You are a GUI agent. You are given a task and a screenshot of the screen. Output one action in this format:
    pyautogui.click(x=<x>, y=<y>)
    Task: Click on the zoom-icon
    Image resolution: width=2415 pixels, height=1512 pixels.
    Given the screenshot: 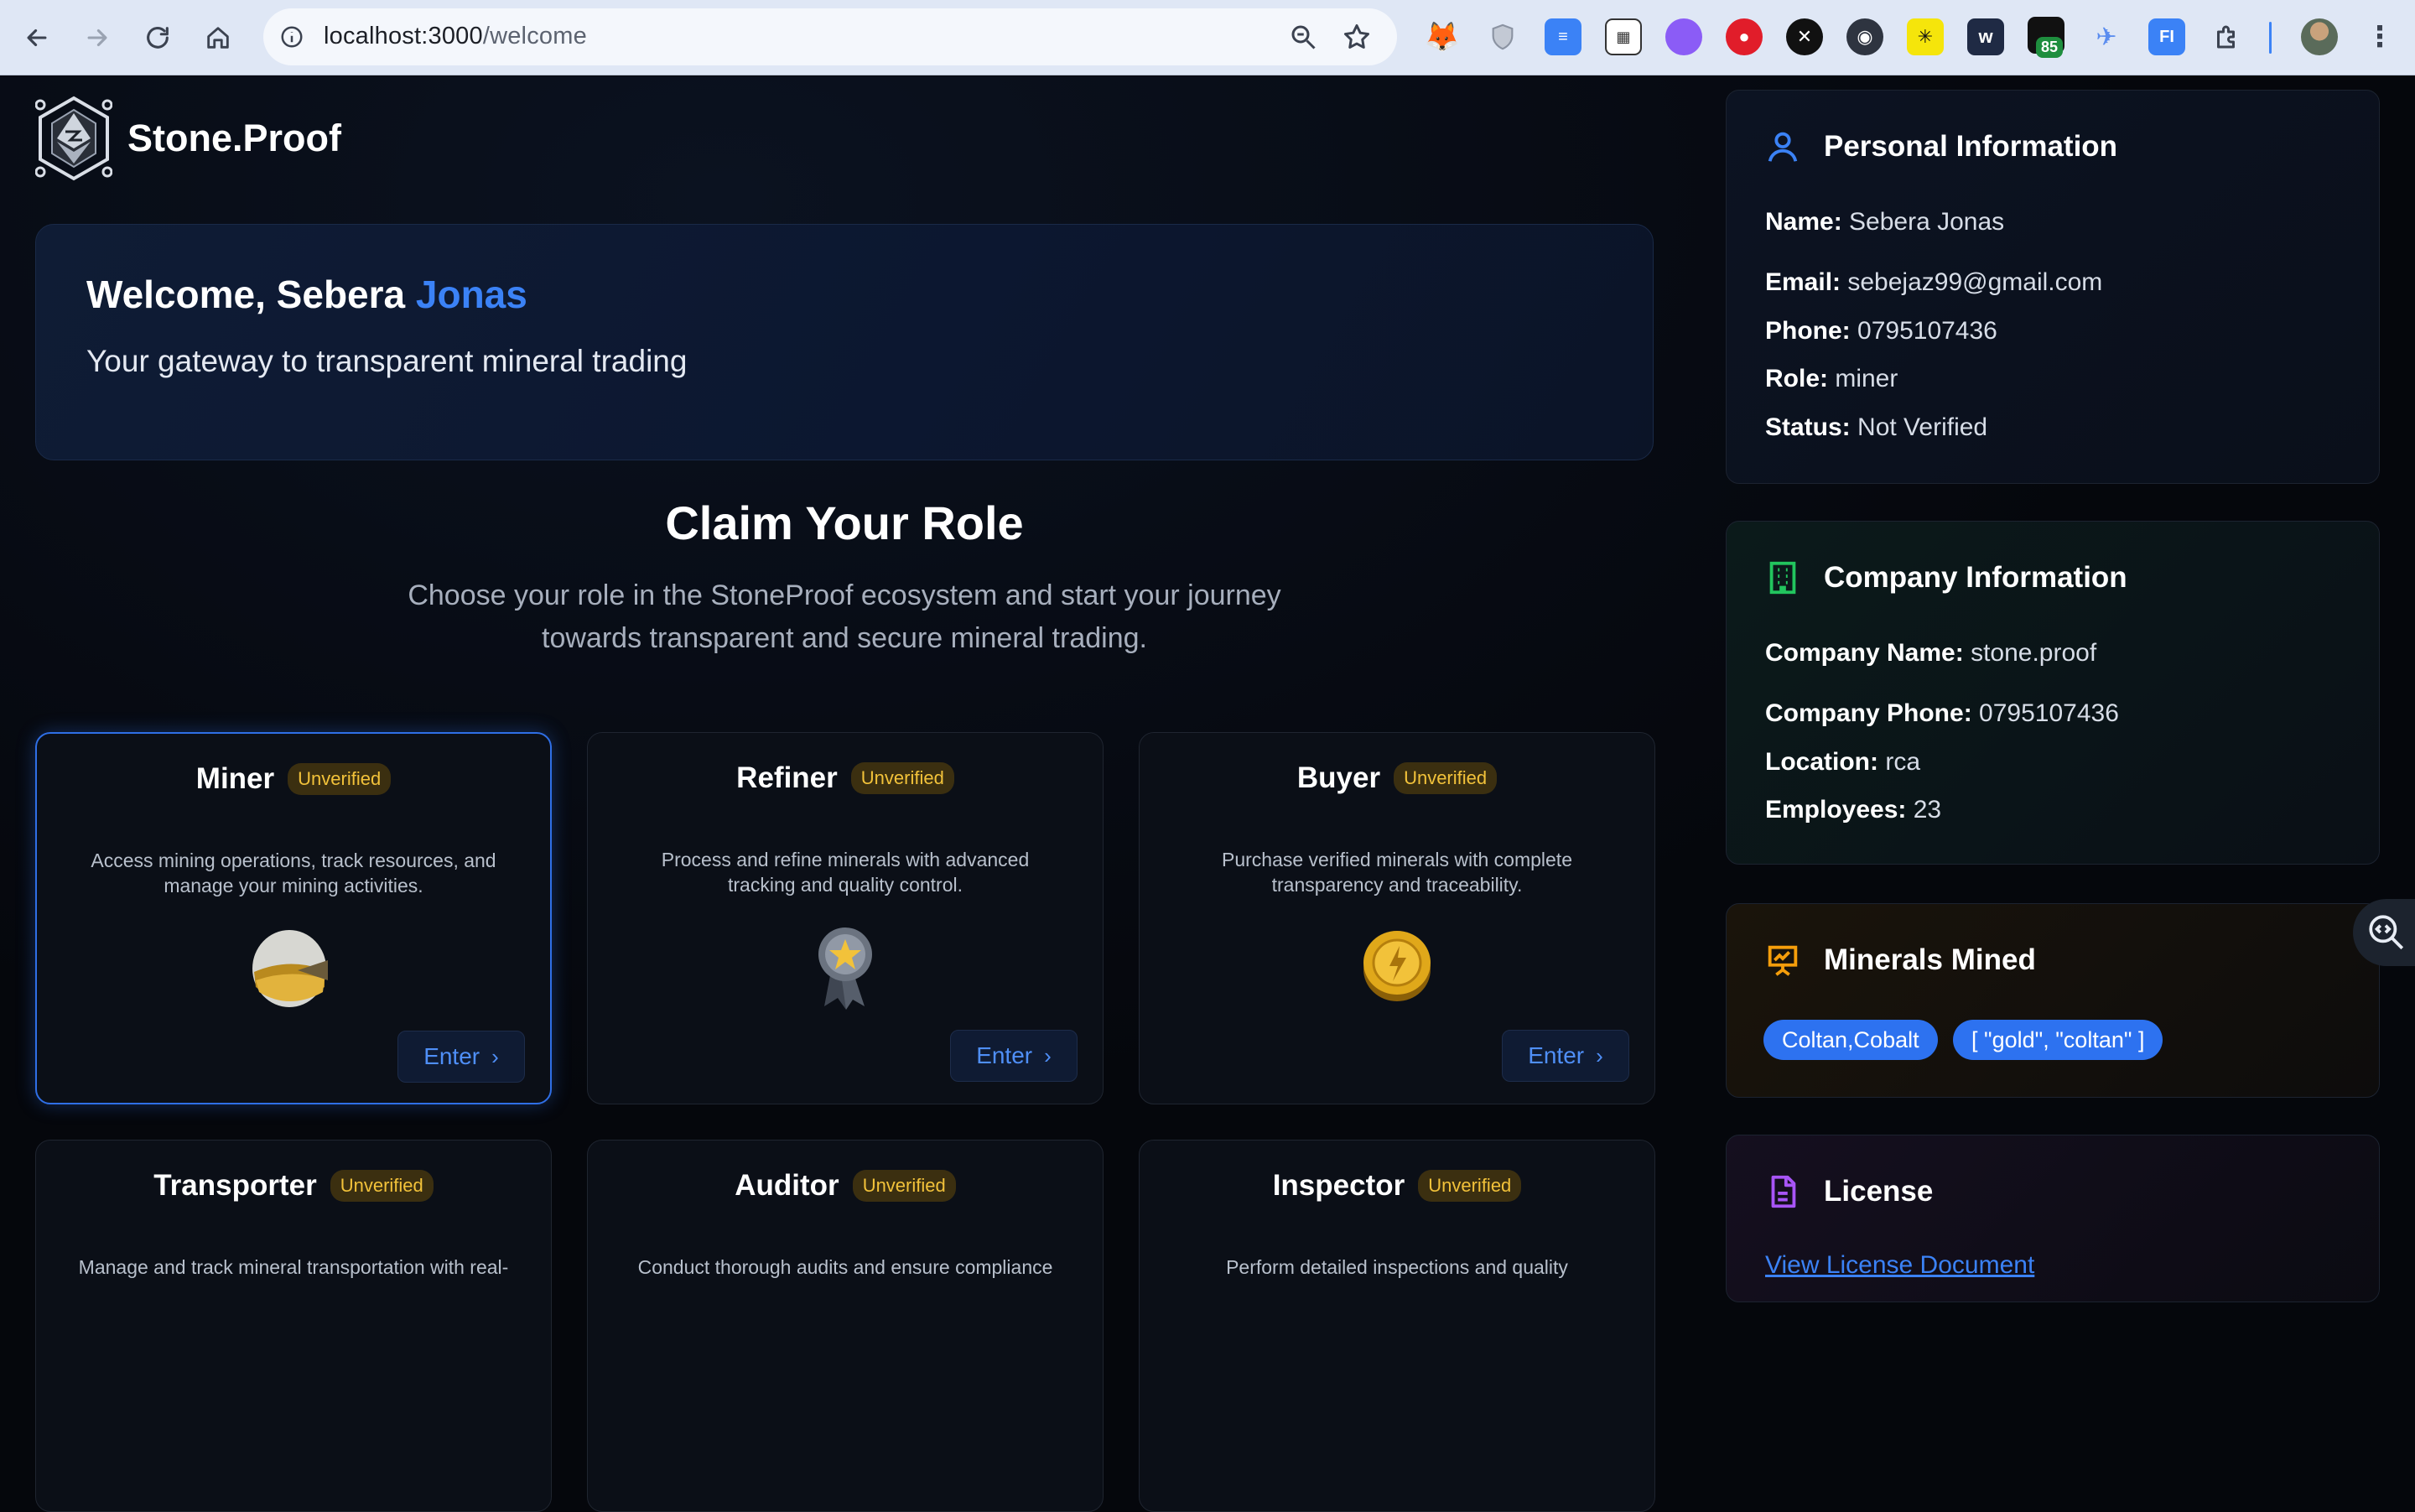 What is the action you would take?
    pyautogui.click(x=1303, y=37)
    